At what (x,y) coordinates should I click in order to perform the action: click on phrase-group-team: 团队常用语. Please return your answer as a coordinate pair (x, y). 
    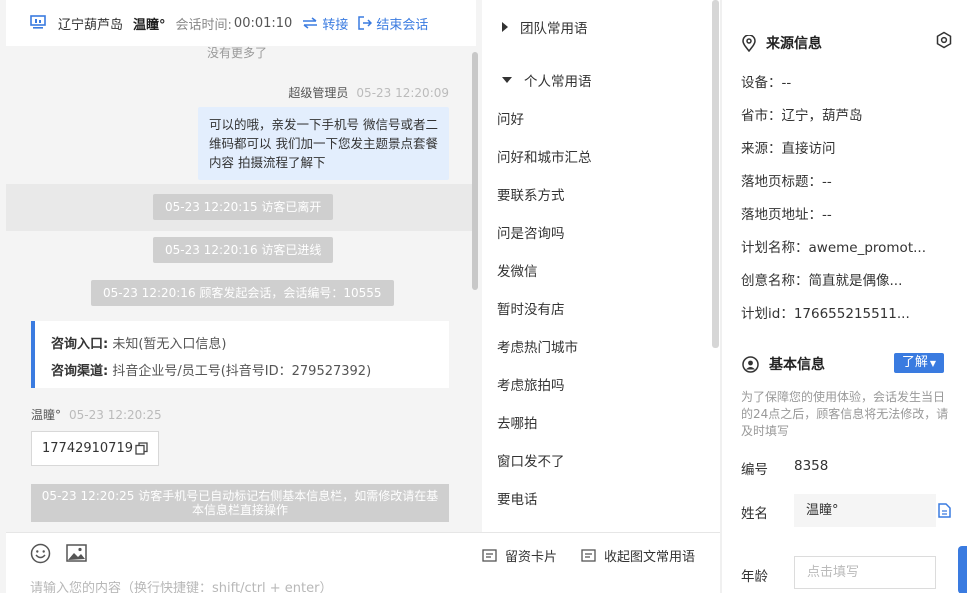
    Looking at the image, I should click on (545, 27).